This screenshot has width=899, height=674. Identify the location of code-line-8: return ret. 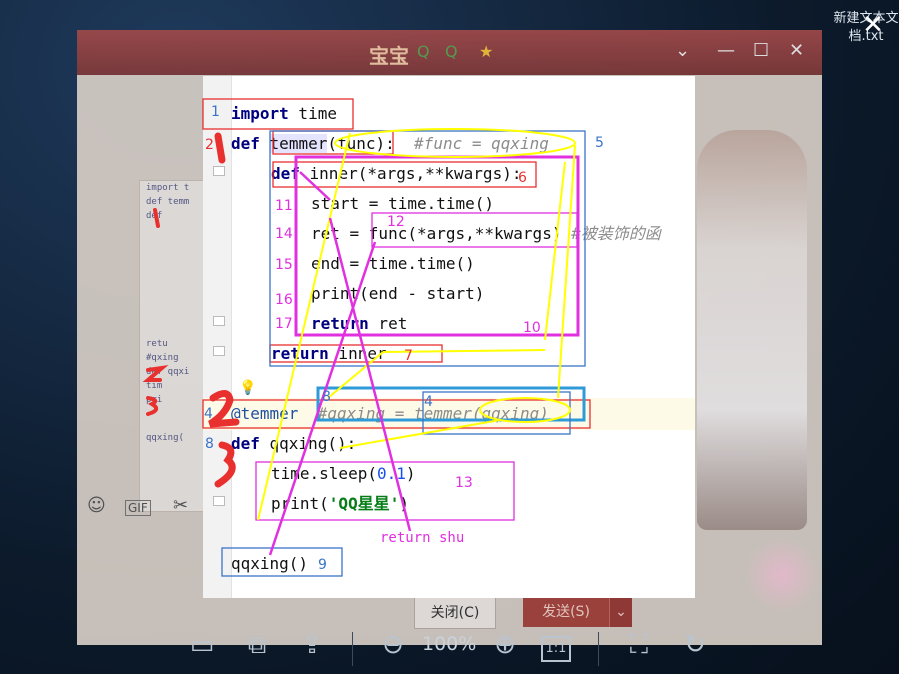
(359, 324).